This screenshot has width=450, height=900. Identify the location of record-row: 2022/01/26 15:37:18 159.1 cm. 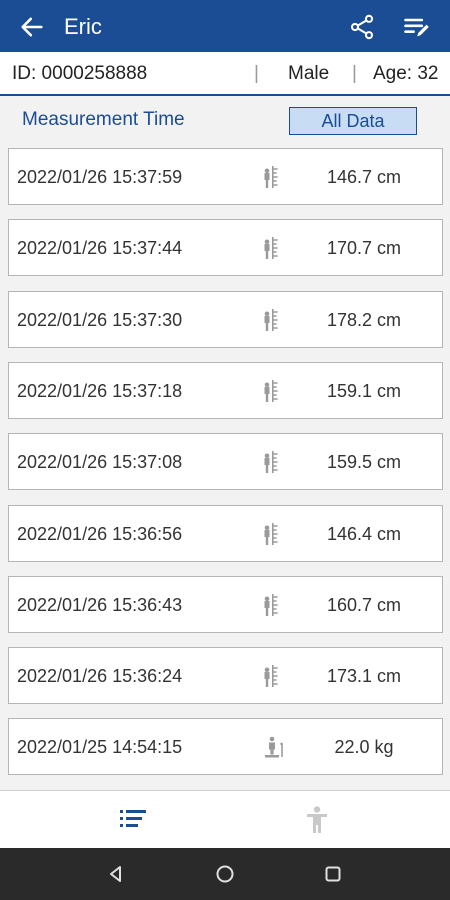
(225, 390).